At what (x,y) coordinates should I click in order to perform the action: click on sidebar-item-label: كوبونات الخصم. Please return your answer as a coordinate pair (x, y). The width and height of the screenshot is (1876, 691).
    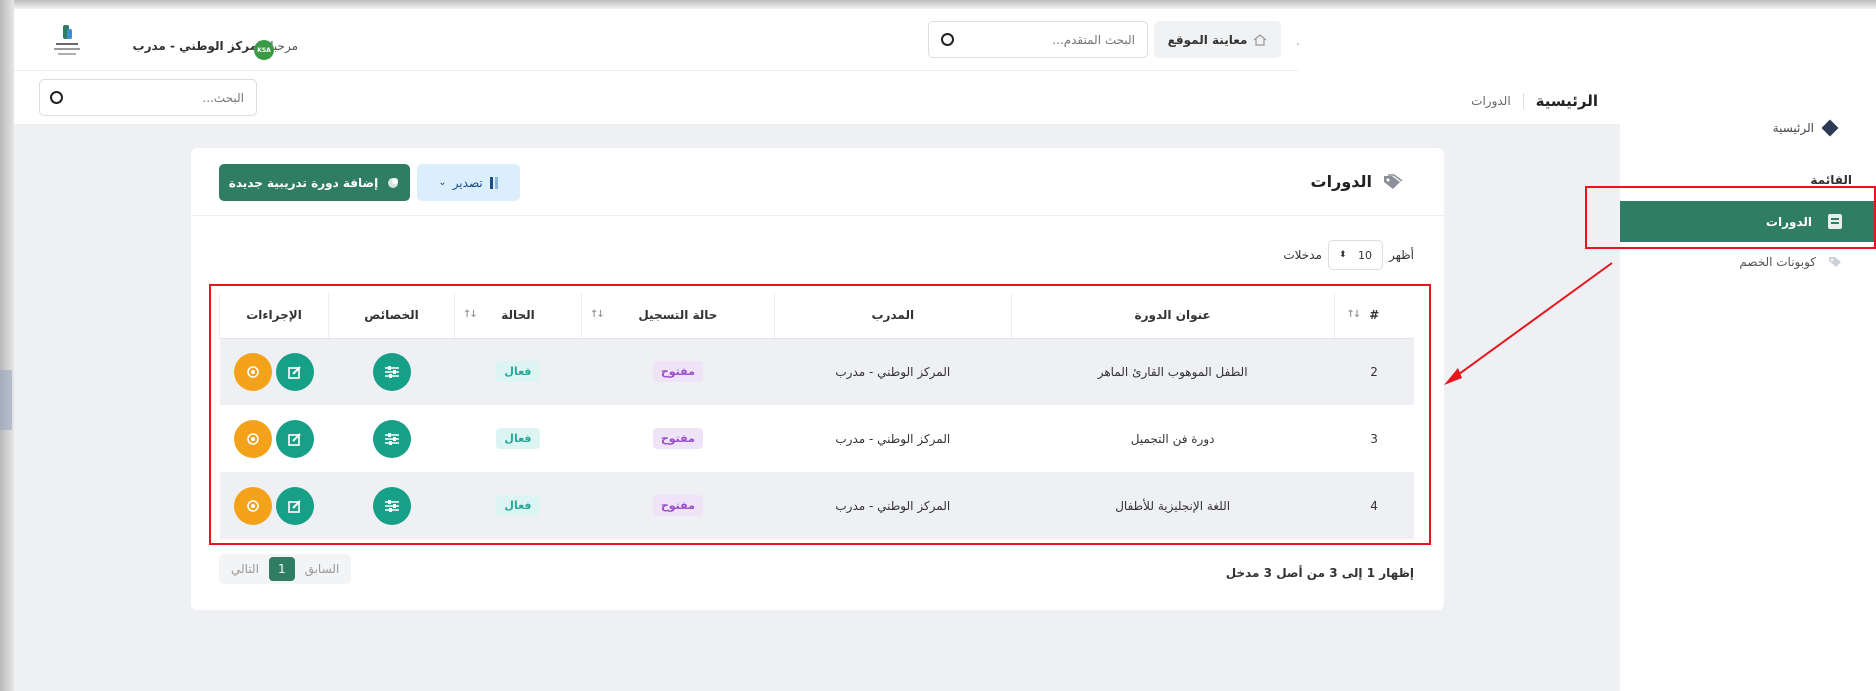
    Looking at the image, I should click on (1777, 262).